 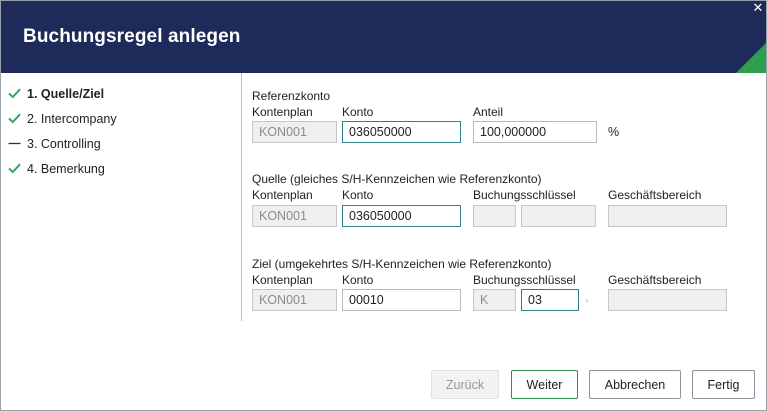 What do you see at coordinates (122, 168) in the screenshot?
I see `step-bemerkung: 4. Bemerkung` at bounding box center [122, 168].